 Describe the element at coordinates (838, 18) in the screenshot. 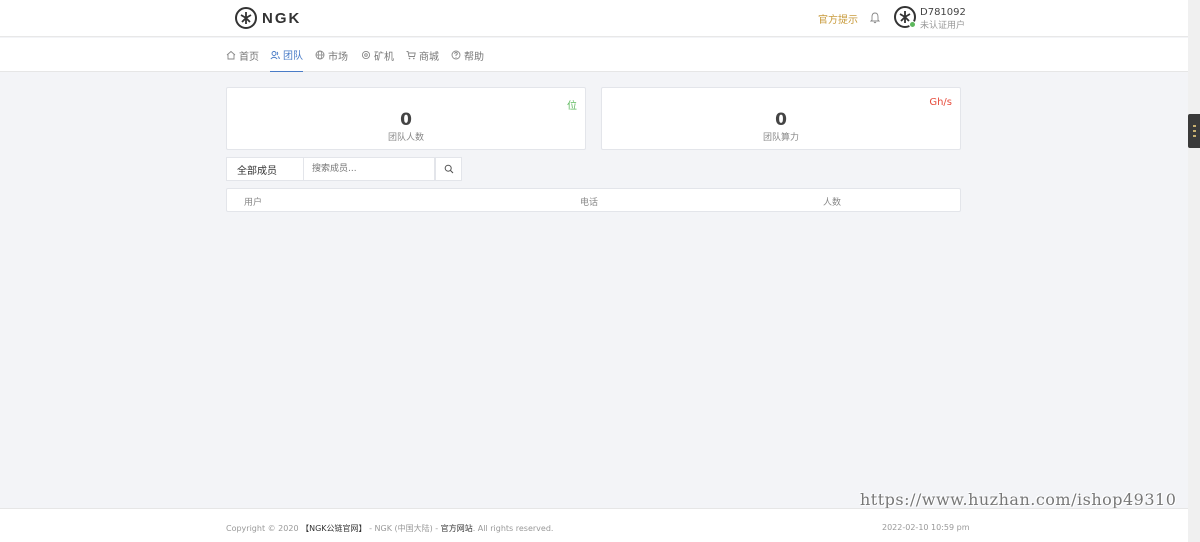

I see `official-notice-link: 官方提示` at that location.